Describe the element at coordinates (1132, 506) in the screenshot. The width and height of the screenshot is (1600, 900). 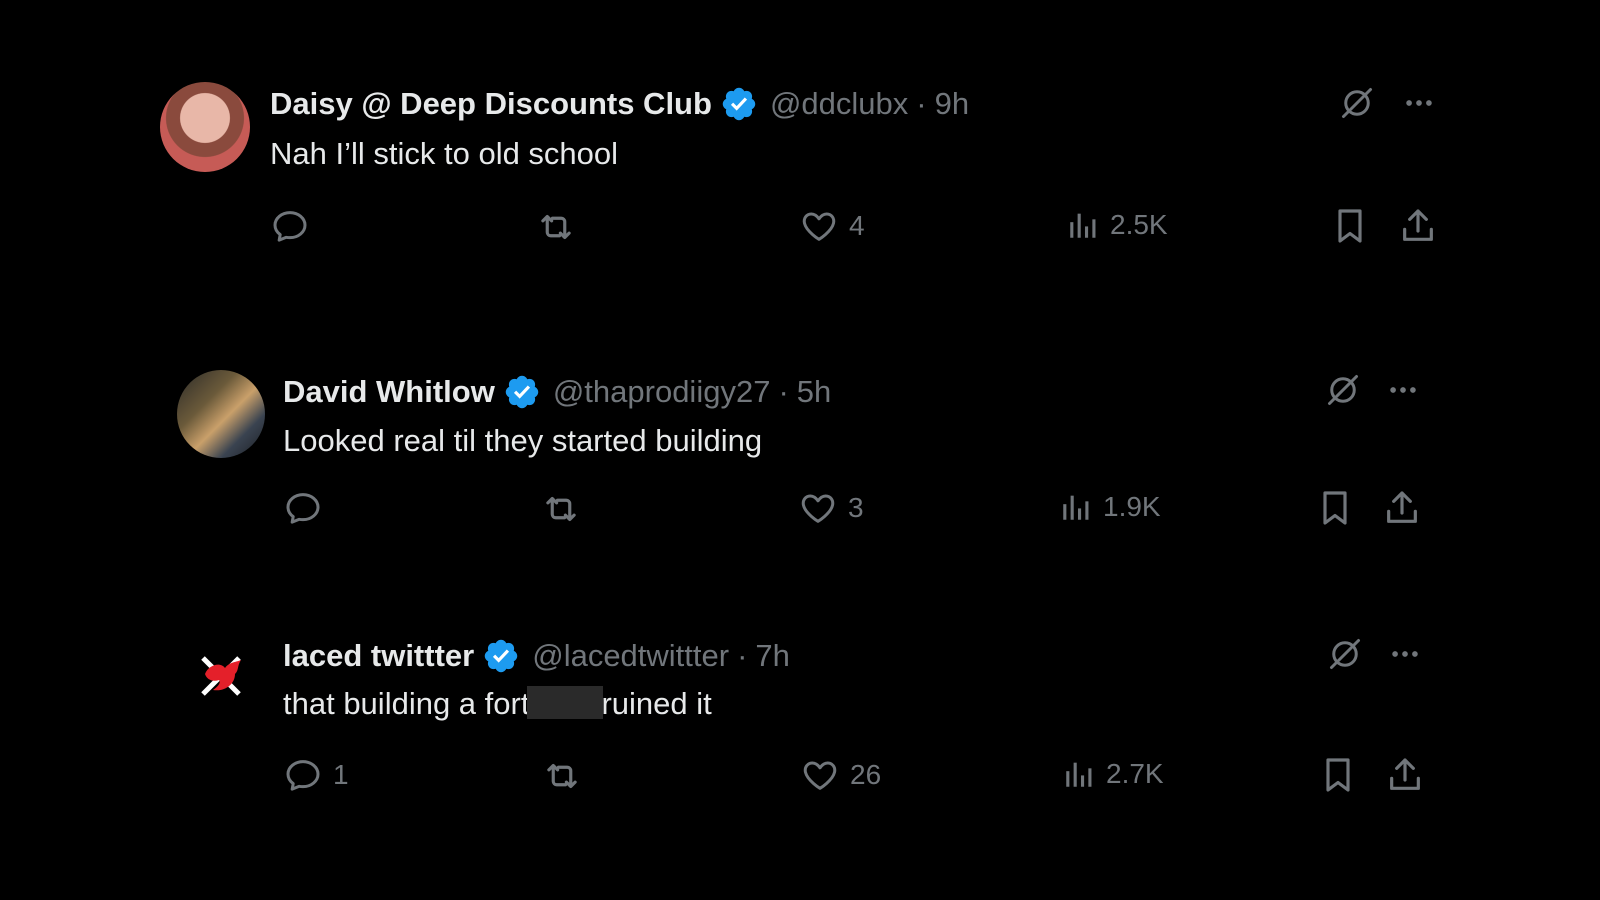
I see `view-count: 1.9K` at that location.